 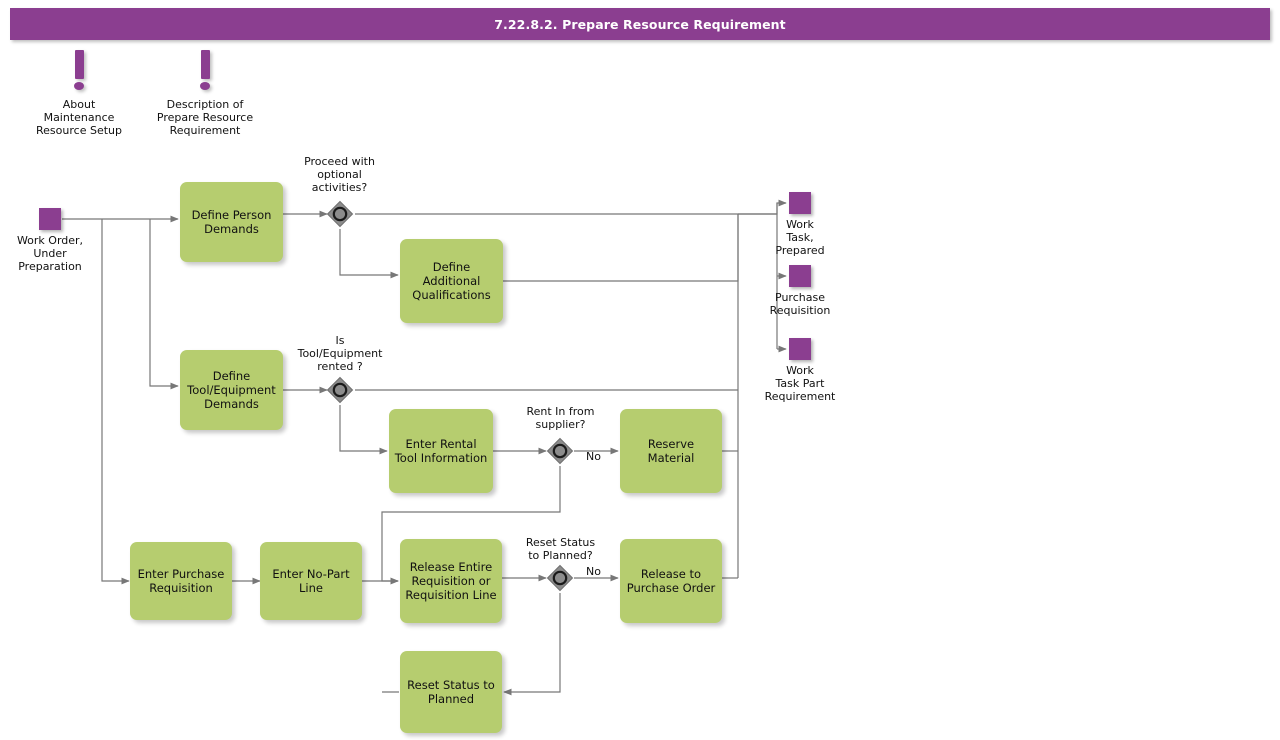 I want to click on gateway-is-tool-equipment-rented, so click(x=340, y=390).